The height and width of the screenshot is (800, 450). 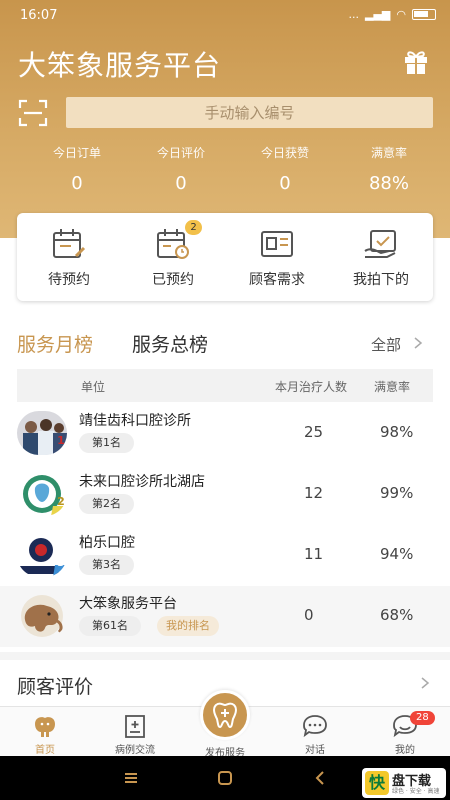 What do you see at coordinates (424, 14) in the screenshot?
I see `battery-icon` at bounding box center [424, 14].